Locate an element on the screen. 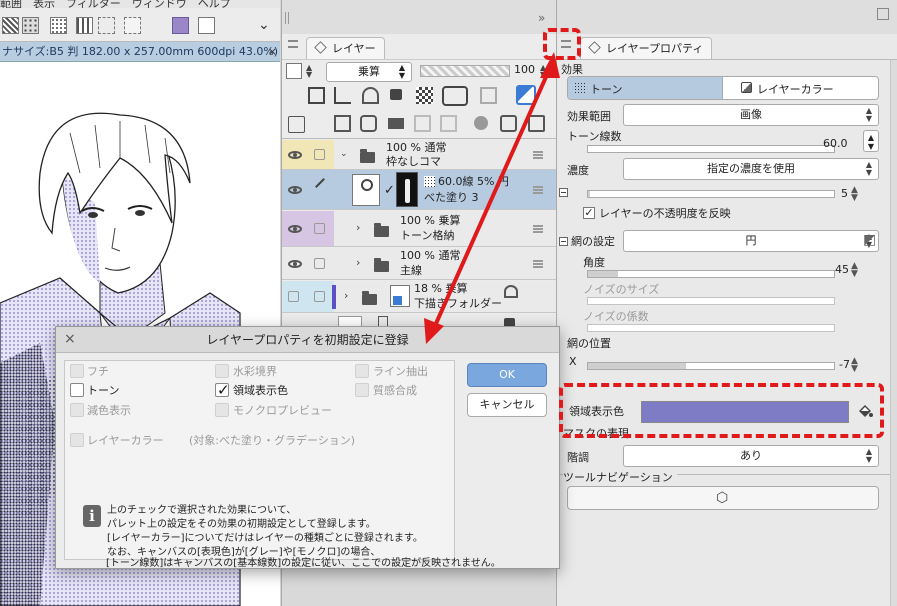 This screenshot has width=897, height=606. annotation-arrow is located at coordinates (492, 198).